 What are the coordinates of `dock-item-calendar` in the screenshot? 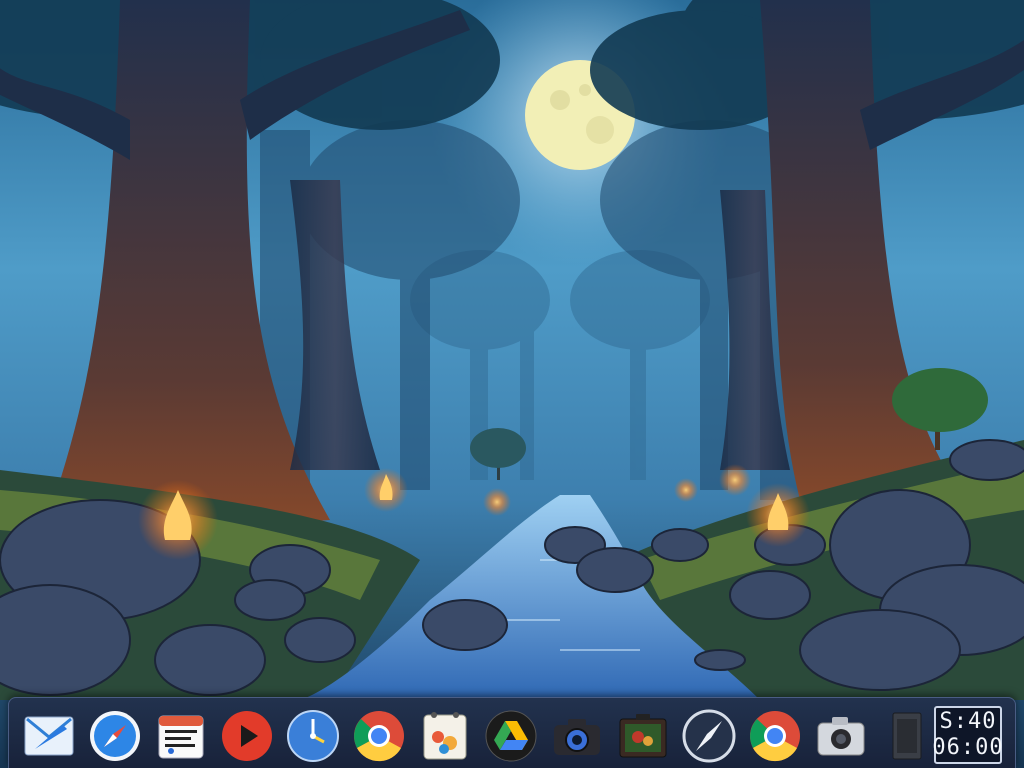 It's located at (181, 736).